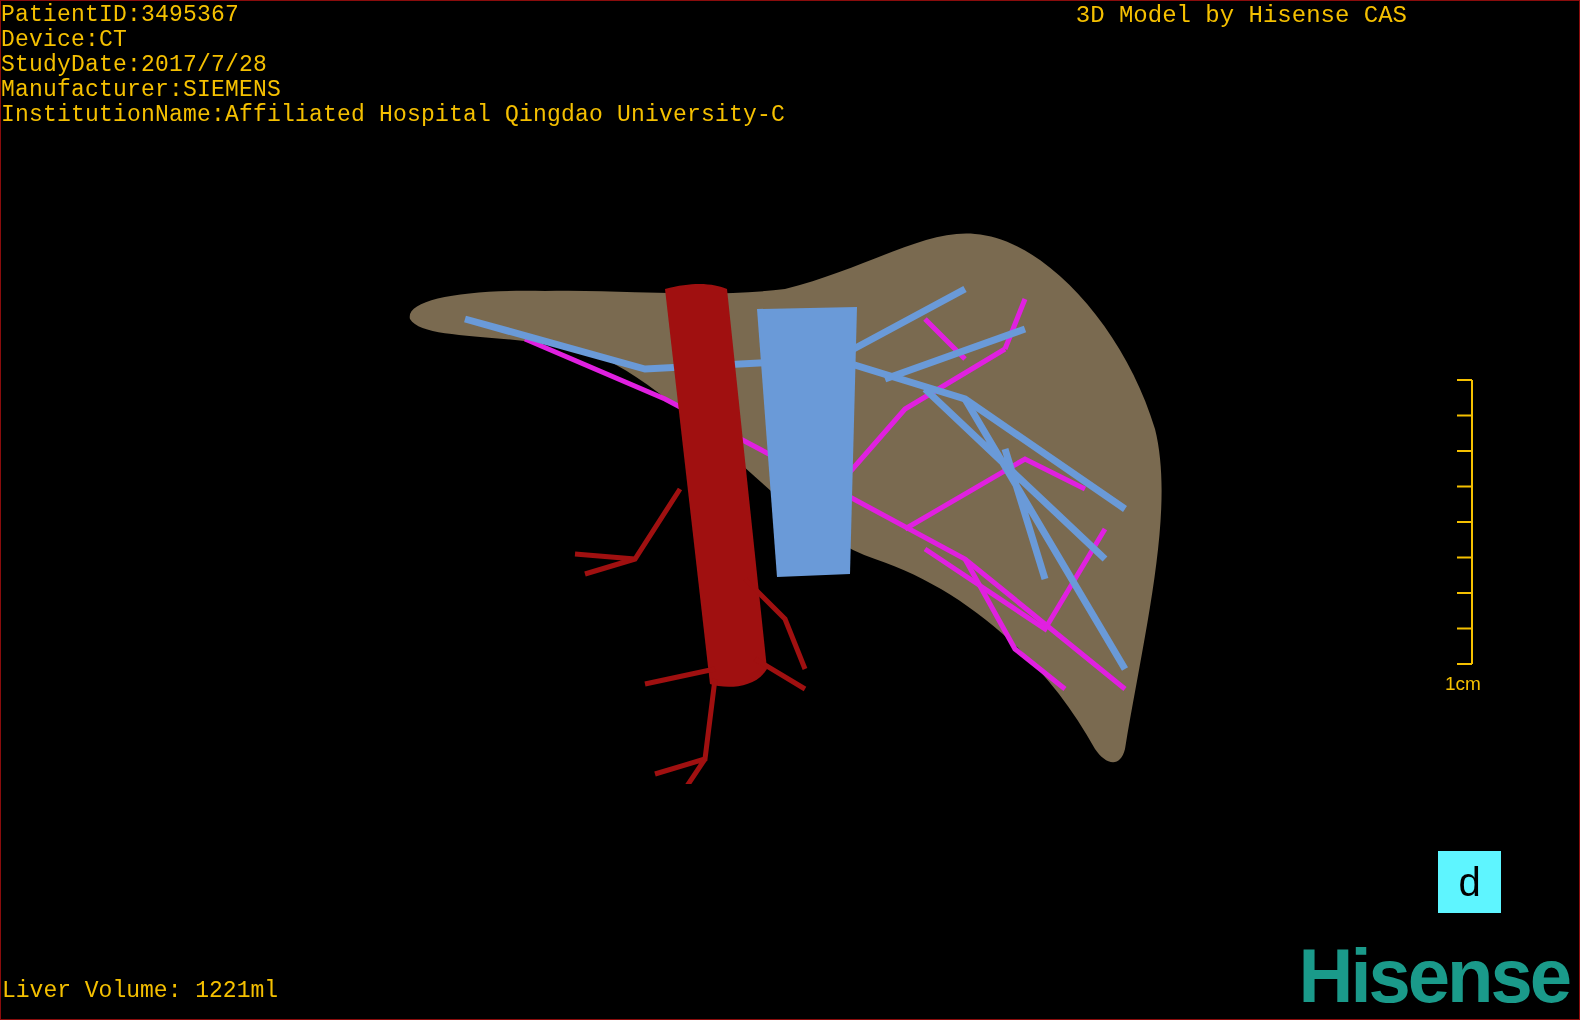  Describe the element at coordinates (135, 65) in the screenshot. I see `patient-info-text: StudyDate:2017/7/28` at that location.